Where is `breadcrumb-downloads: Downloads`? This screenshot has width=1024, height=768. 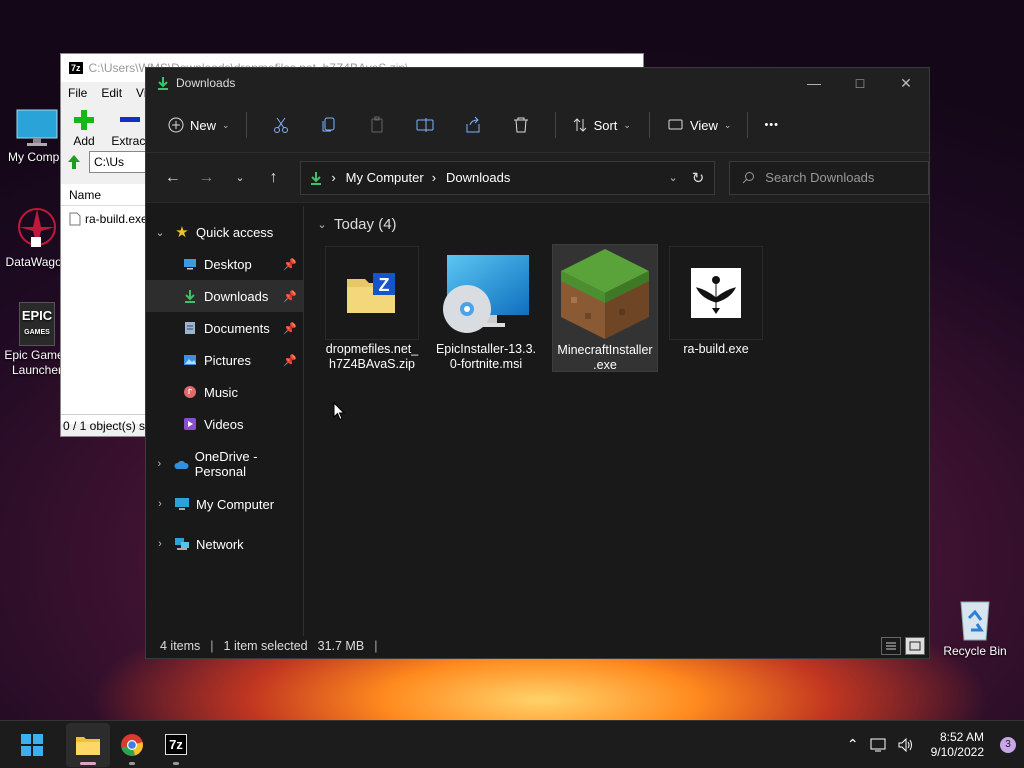 breadcrumb-downloads: Downloads is located at coordinates (478, 177).